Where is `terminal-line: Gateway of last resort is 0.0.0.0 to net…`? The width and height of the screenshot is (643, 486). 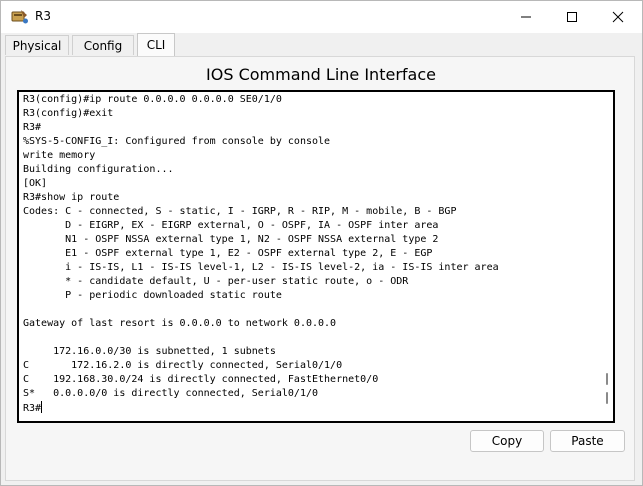
terminal-line: Gateway of last resort is 0.0.0.0 to net… is located at coordinates (313, 324).